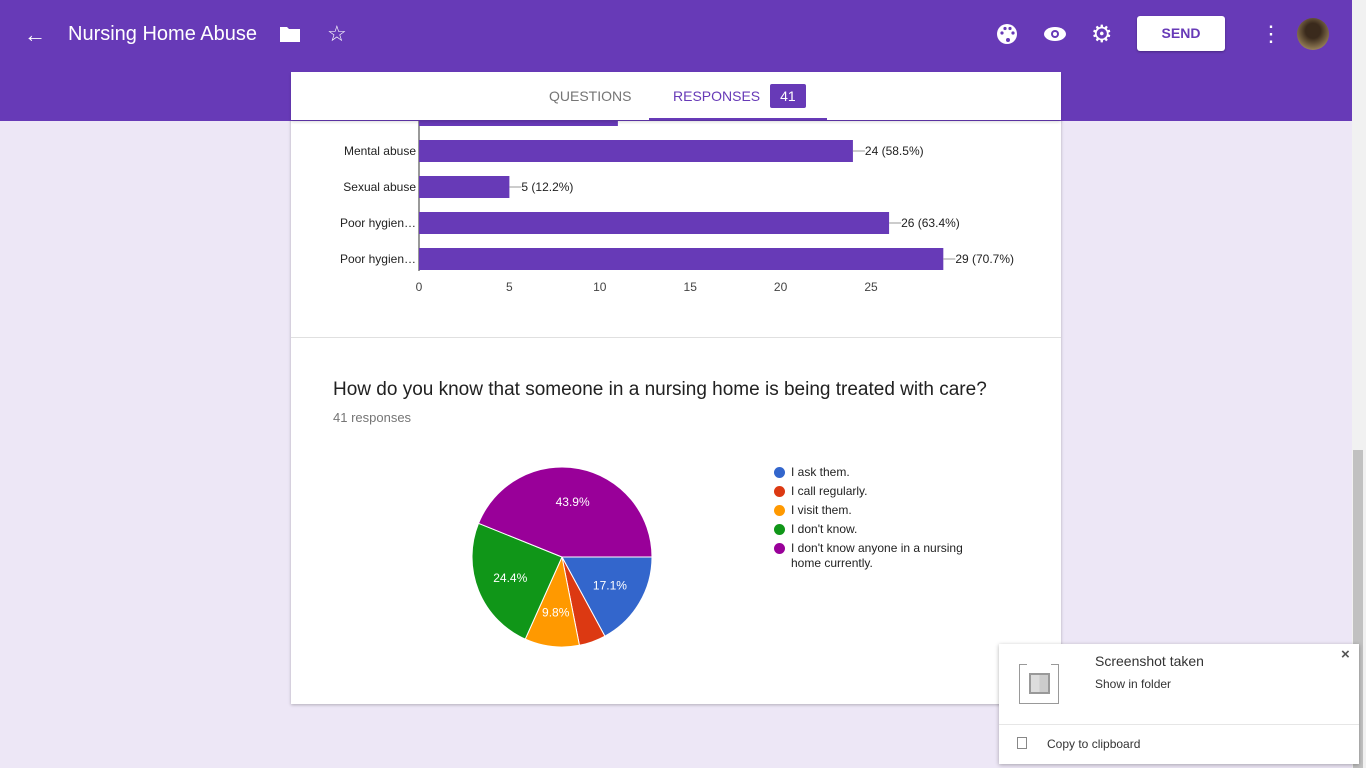 This screenshot has width=1366, height=768. Describe the element at coordinates (379, 187) in the screenshot. I see `bar-category-label: Sexual abuse` at that location.